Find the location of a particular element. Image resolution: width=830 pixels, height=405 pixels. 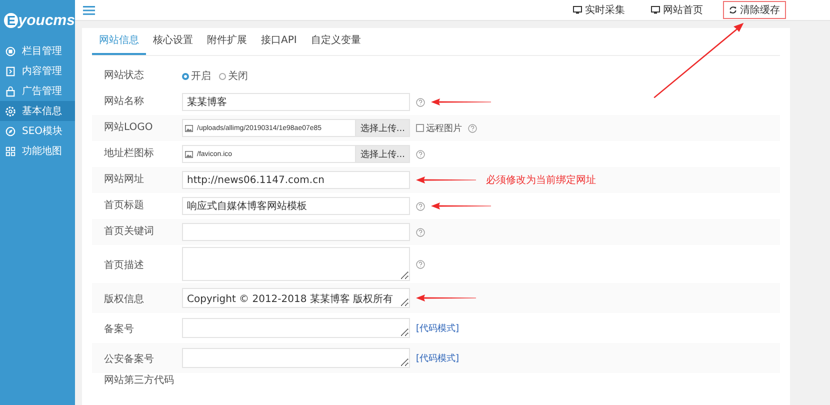

apps-icon is located at coordinates (10, 151).